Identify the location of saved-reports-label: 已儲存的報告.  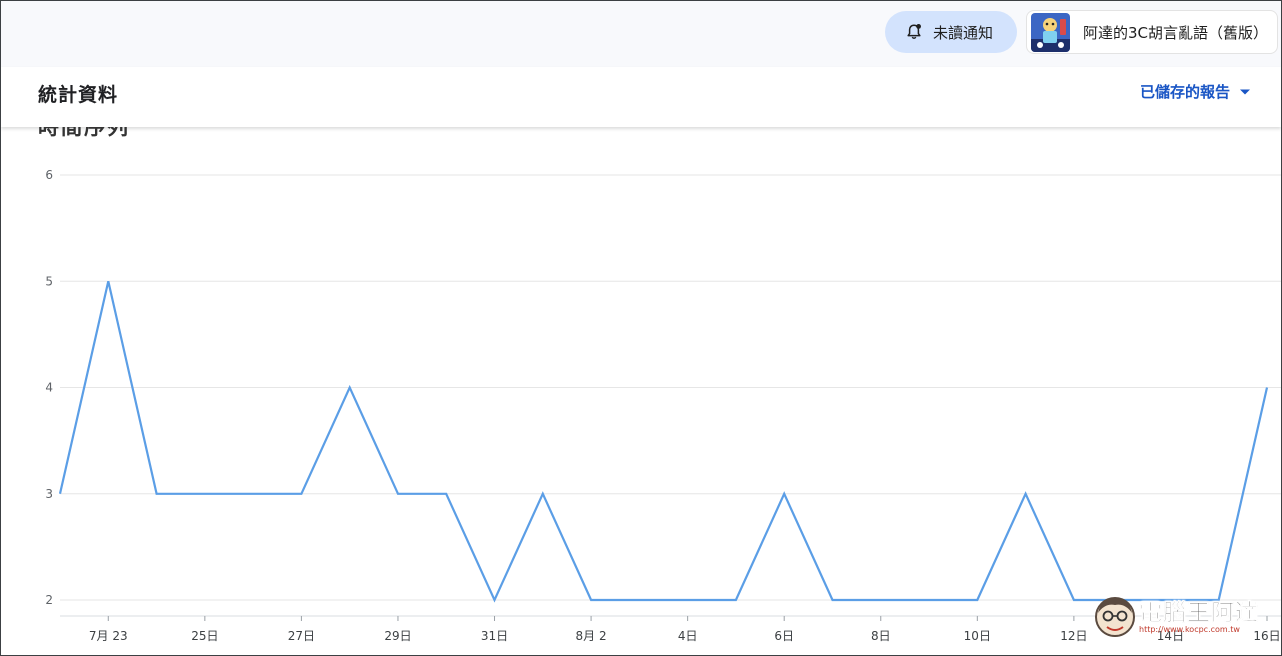
(1184, 92).